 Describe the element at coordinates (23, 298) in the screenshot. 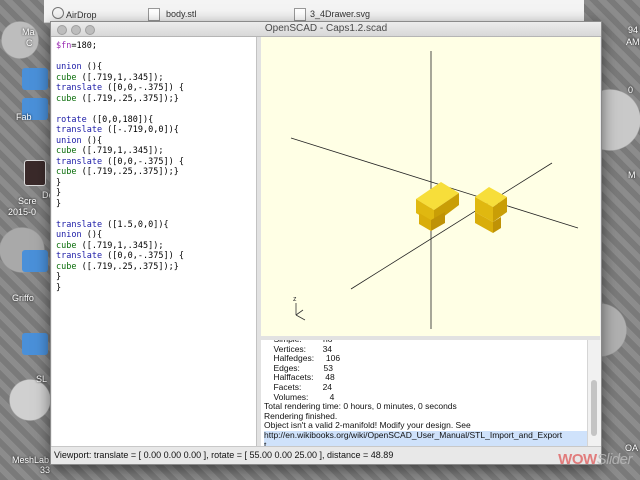

I see `desktop-label: Griffo` at that location.